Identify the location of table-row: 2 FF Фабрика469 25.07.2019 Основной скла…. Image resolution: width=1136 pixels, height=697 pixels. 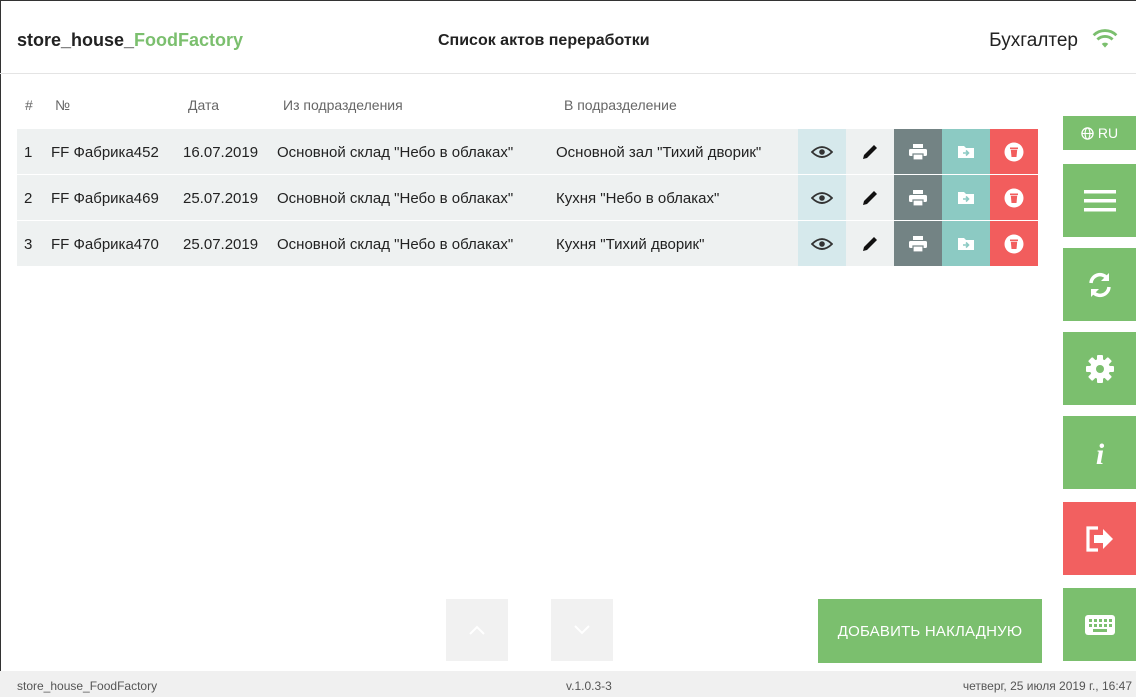
(527, 198).